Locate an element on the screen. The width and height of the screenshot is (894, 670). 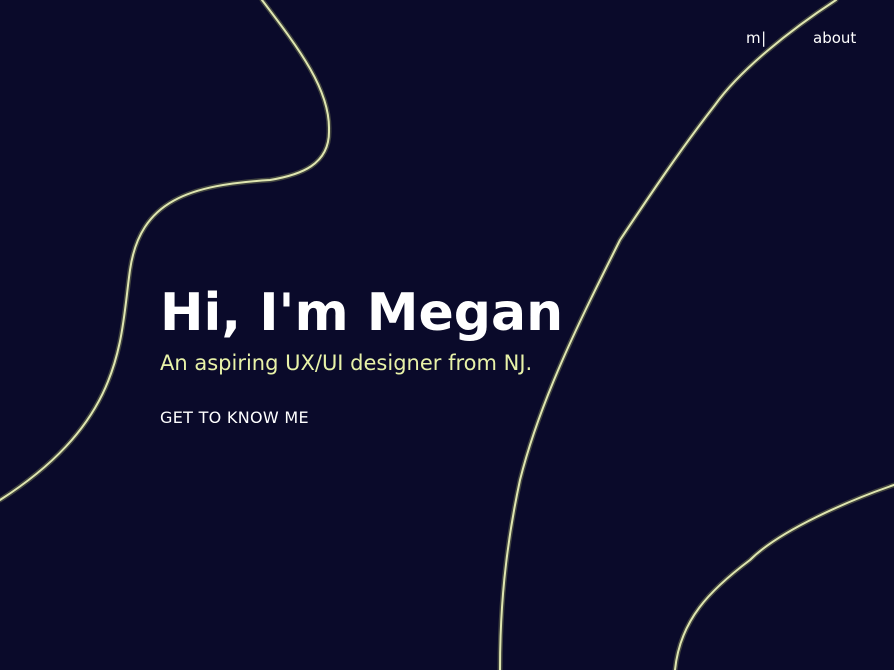
nav-about-link: about is located at coordinates (834, 38).